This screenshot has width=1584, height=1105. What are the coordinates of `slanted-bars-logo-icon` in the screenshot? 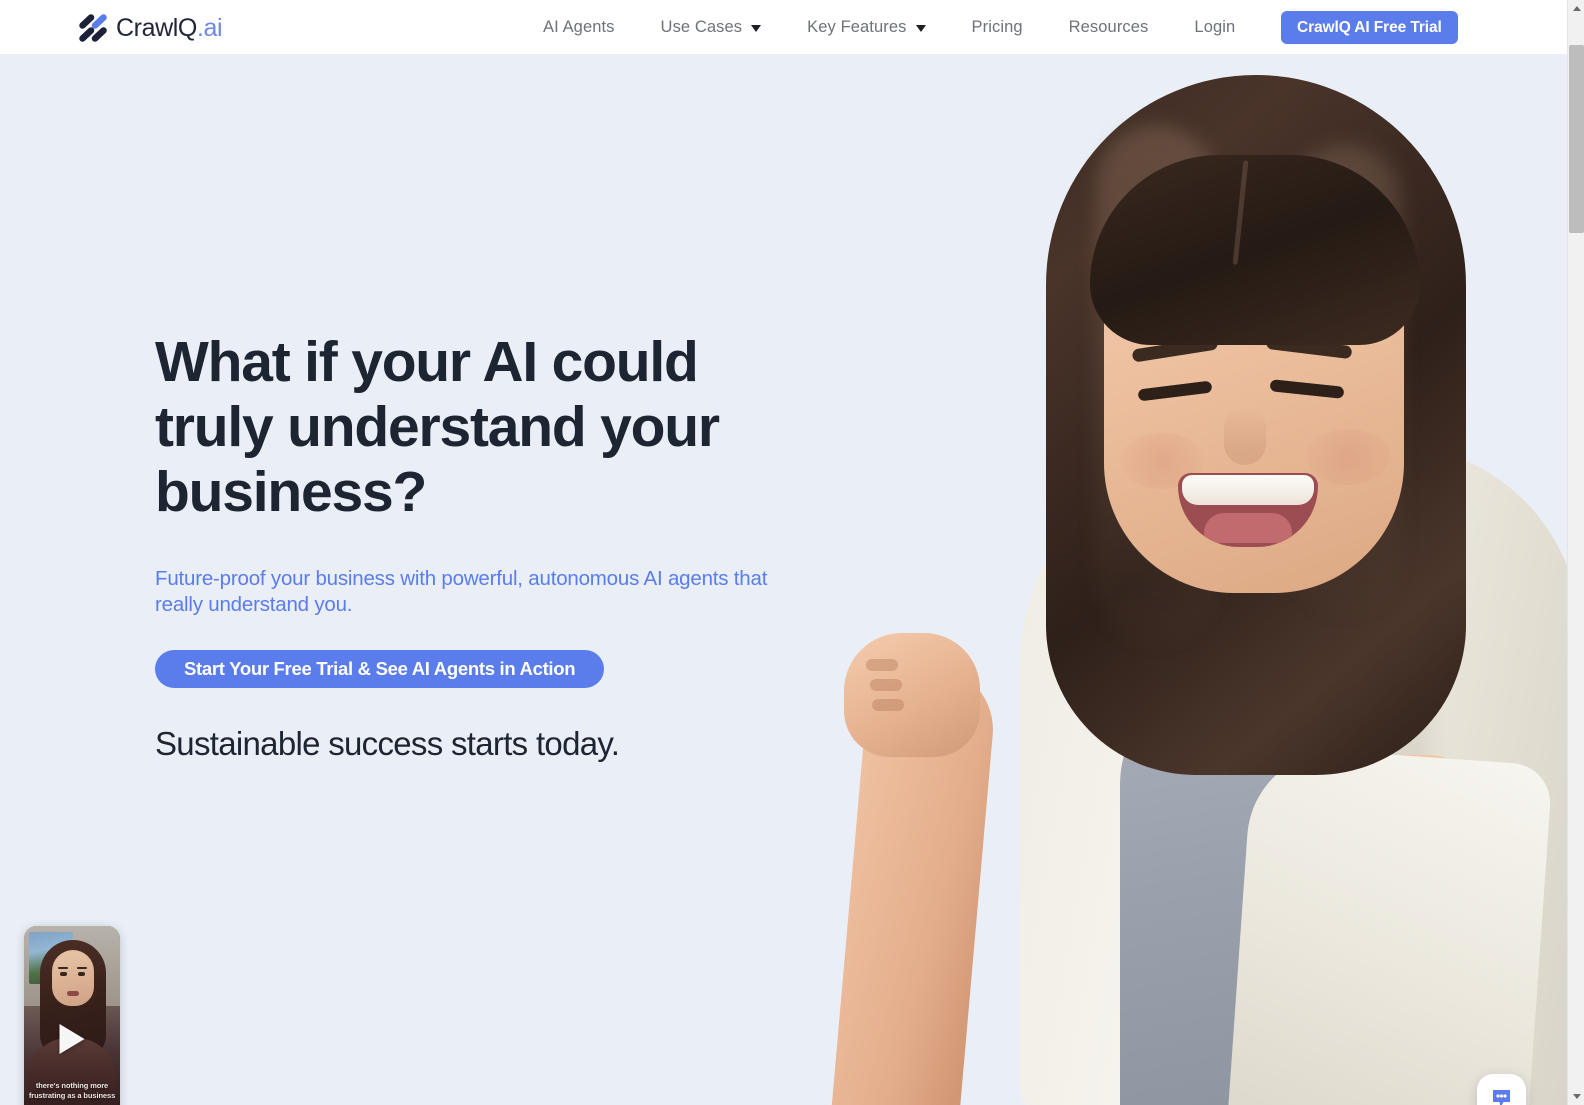 It's located at (96, 28).